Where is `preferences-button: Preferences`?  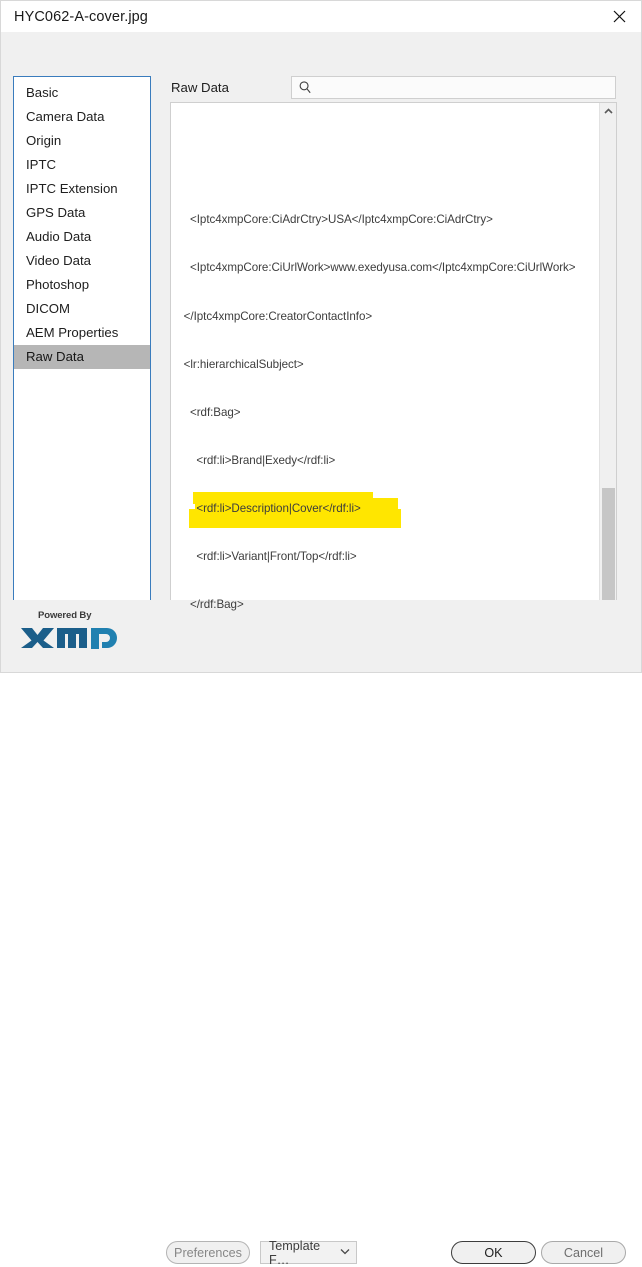
preferences-button: Preferences is located at coordinates (208, 1252).